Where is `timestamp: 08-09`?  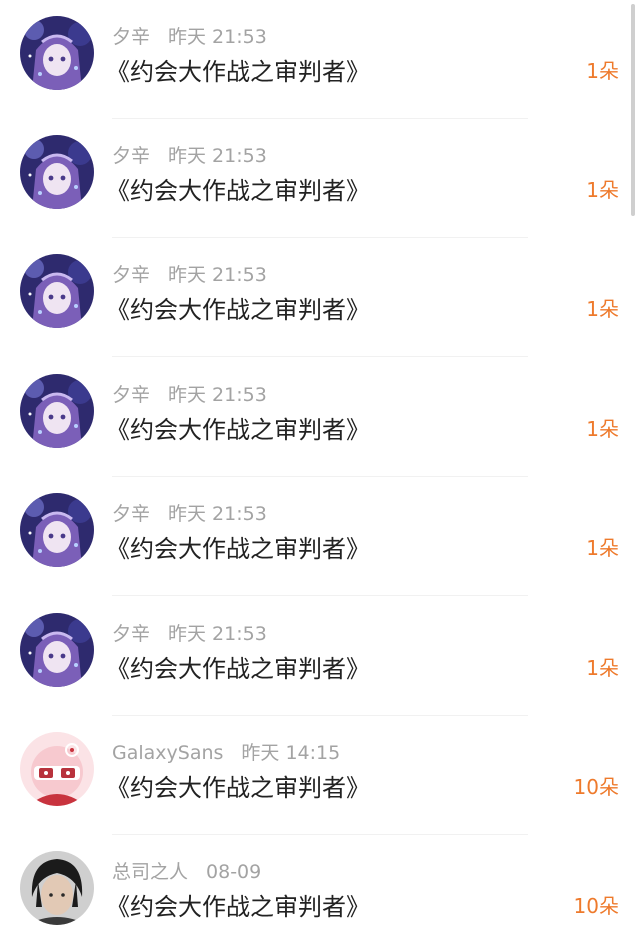 timestamp: 08-09 is located at coordinates (234, 872).